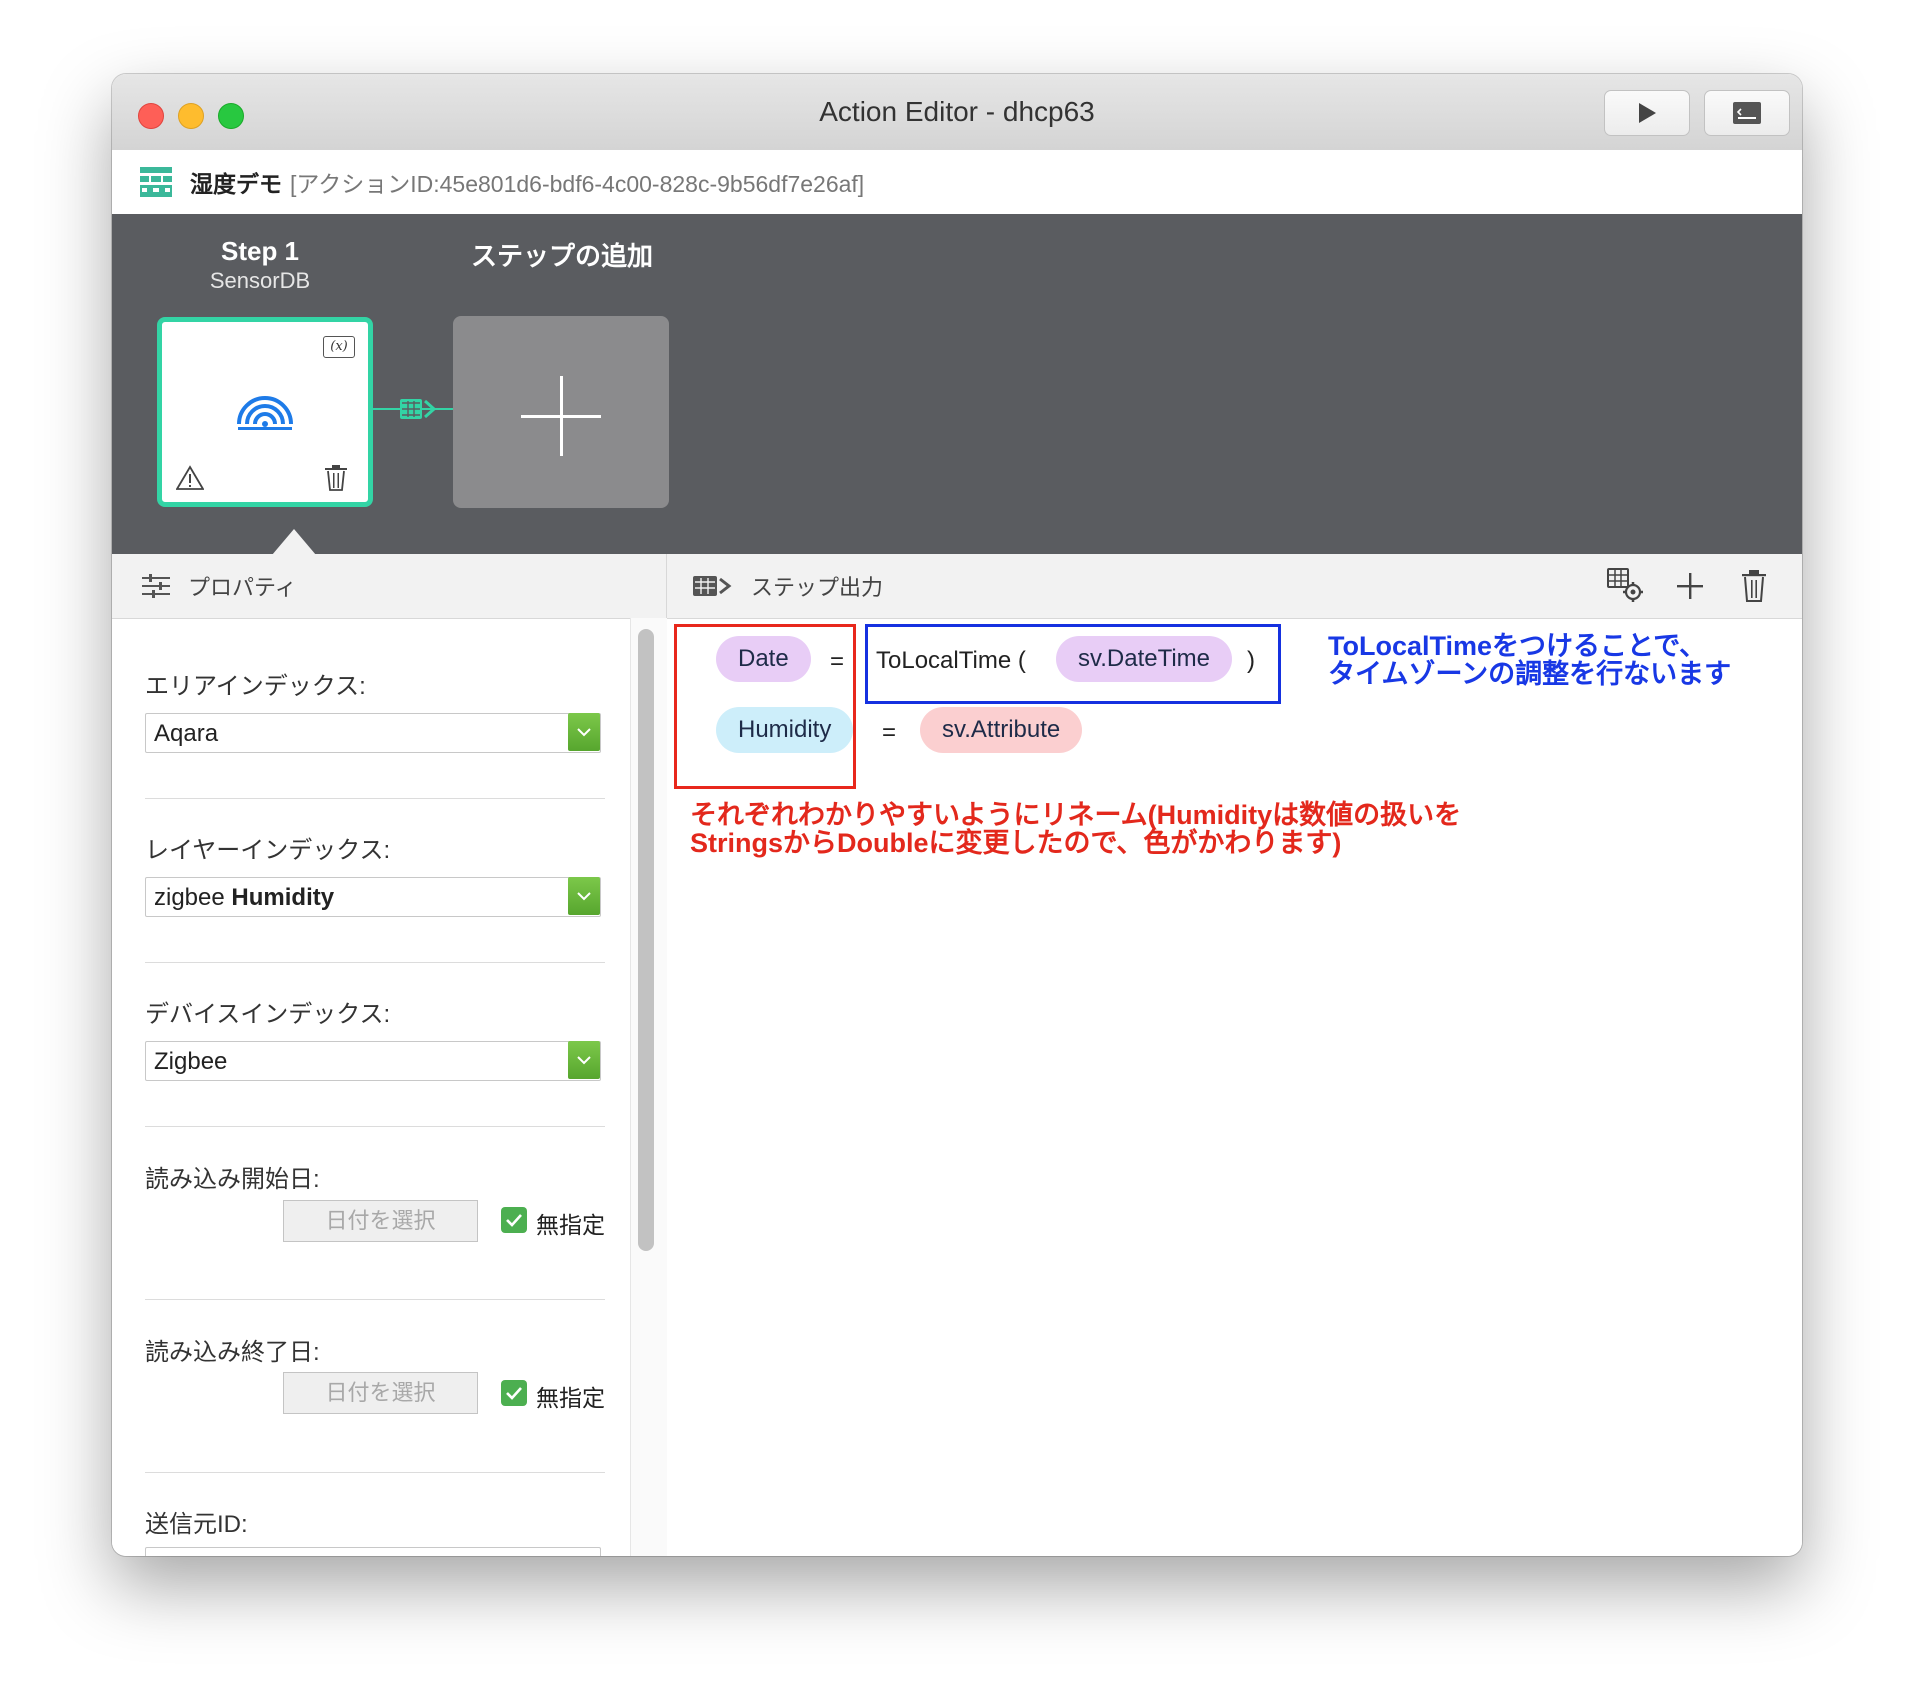 The image size is (1914, 1704). Describe the element at coordinates (561, 256) in the screenshot. I see `add-step-title: ステップの追加` at that location.